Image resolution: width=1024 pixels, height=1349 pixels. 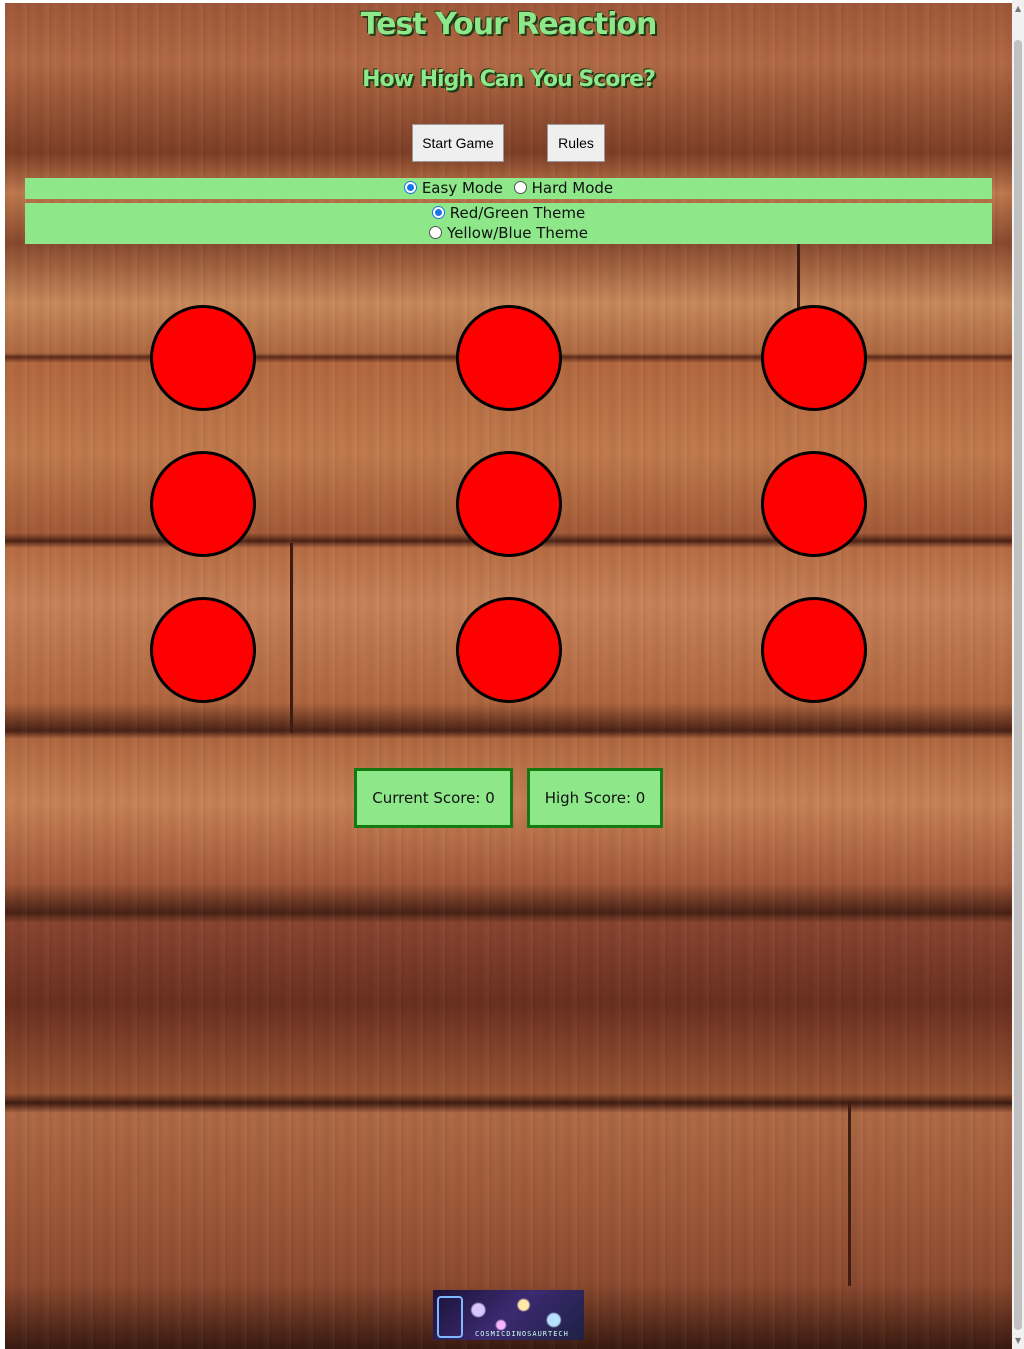 I want to click on scrollbar-thumb, so click(x=1018, y=685).